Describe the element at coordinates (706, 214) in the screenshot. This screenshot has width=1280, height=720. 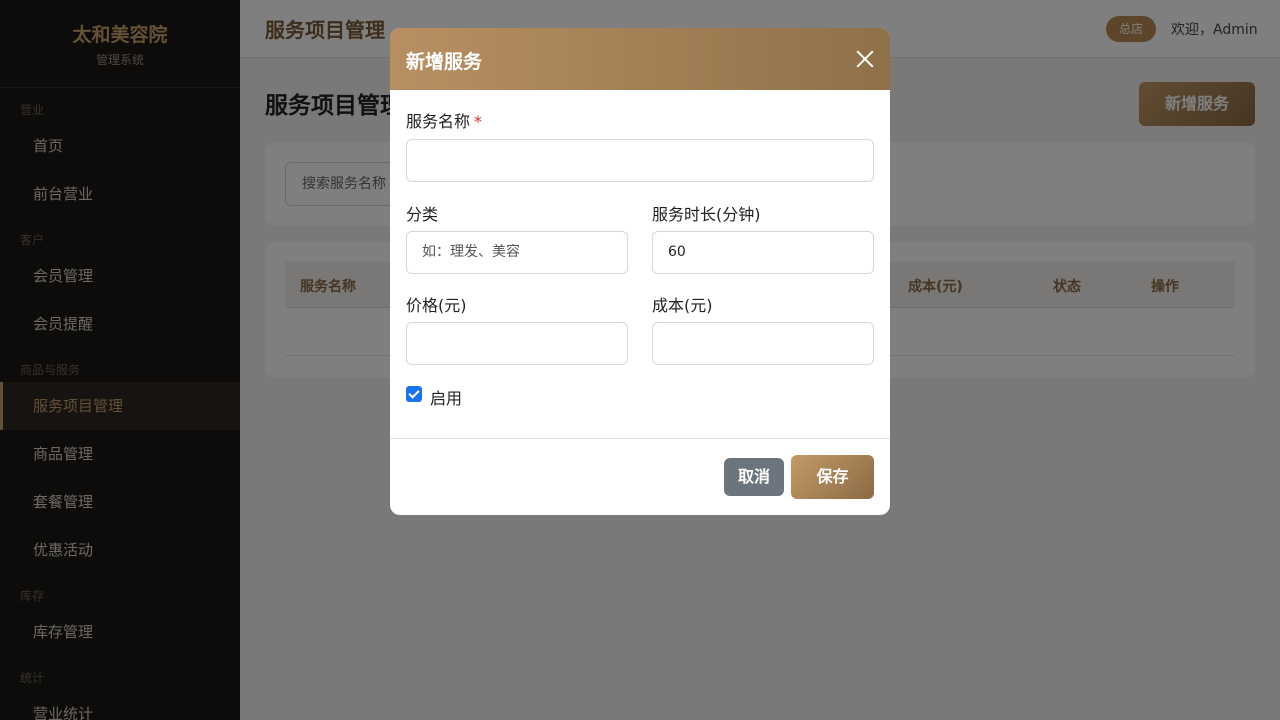
I see `duration-label: 服务时长(分钟)` at that location.